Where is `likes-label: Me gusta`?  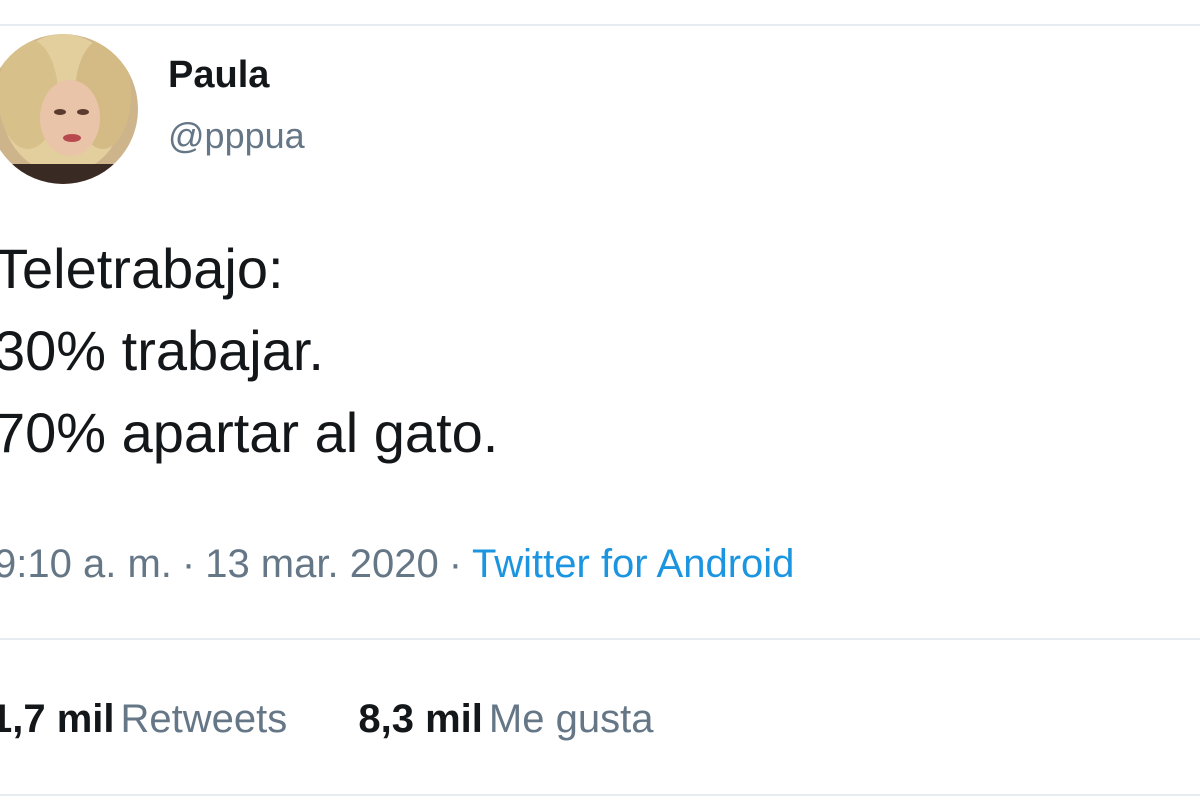 likes-label: Me gusta is located at coordinates (571, 719).